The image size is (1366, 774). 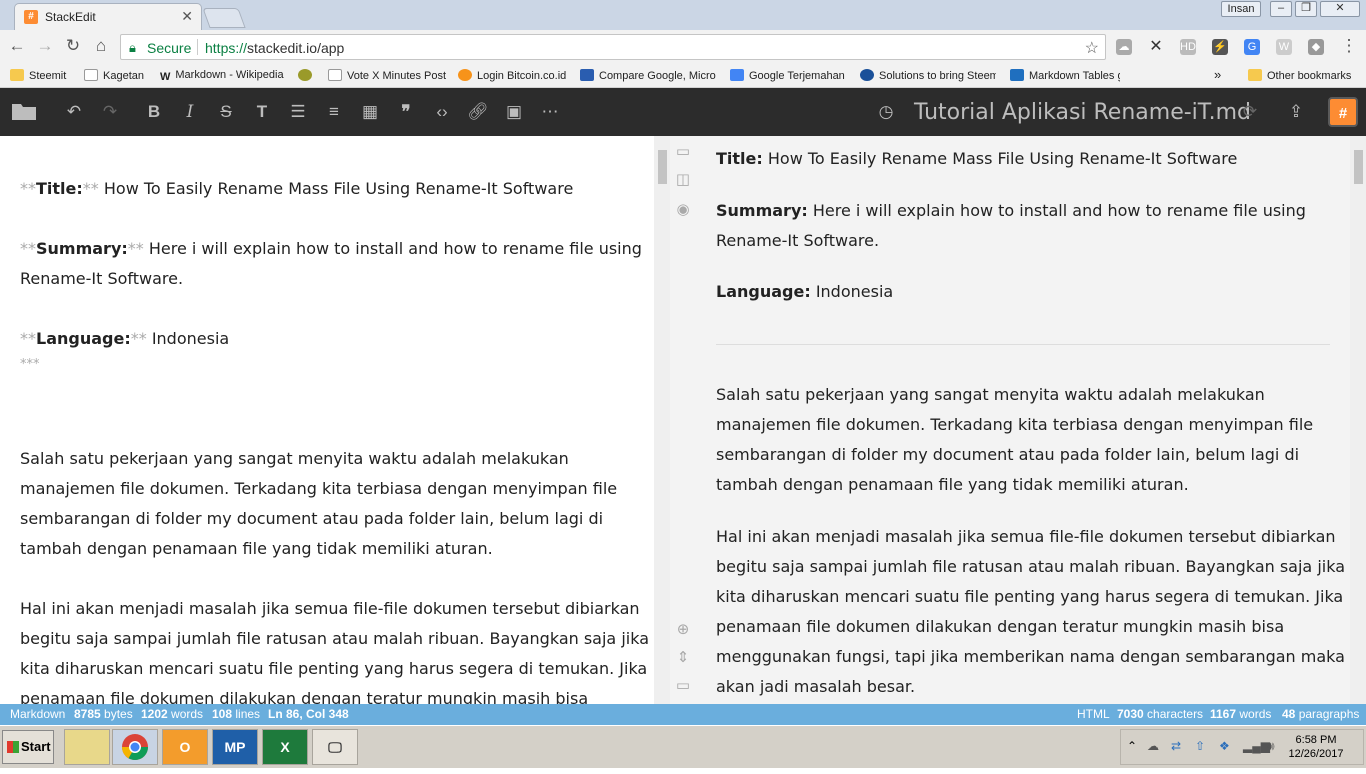 What do you see at coordinates (1252, 47) in the screenshot?
I see `extension-translate-icon: G` at bounding box center [1252, 47].